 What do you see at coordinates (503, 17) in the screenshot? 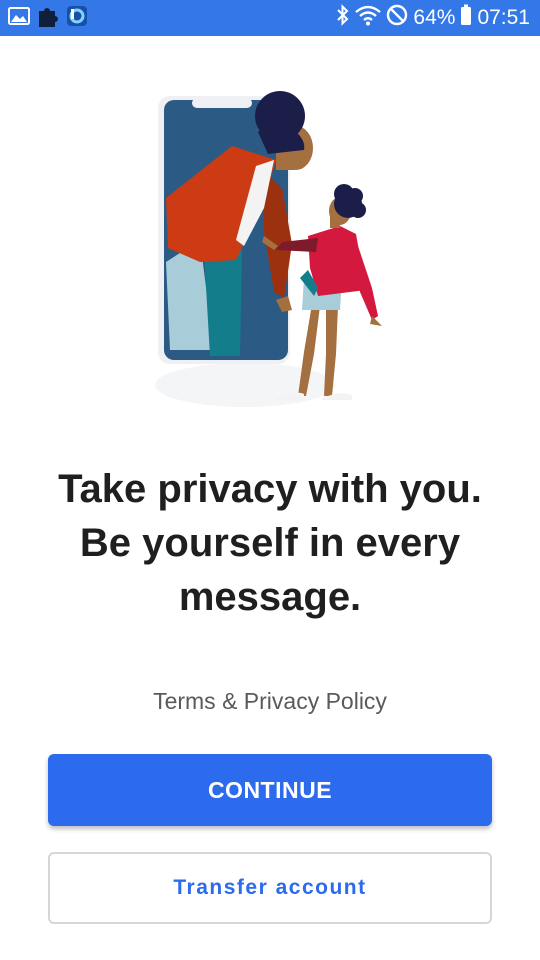
I see `clock-time: 07:51` at bounding box center [503, 17].